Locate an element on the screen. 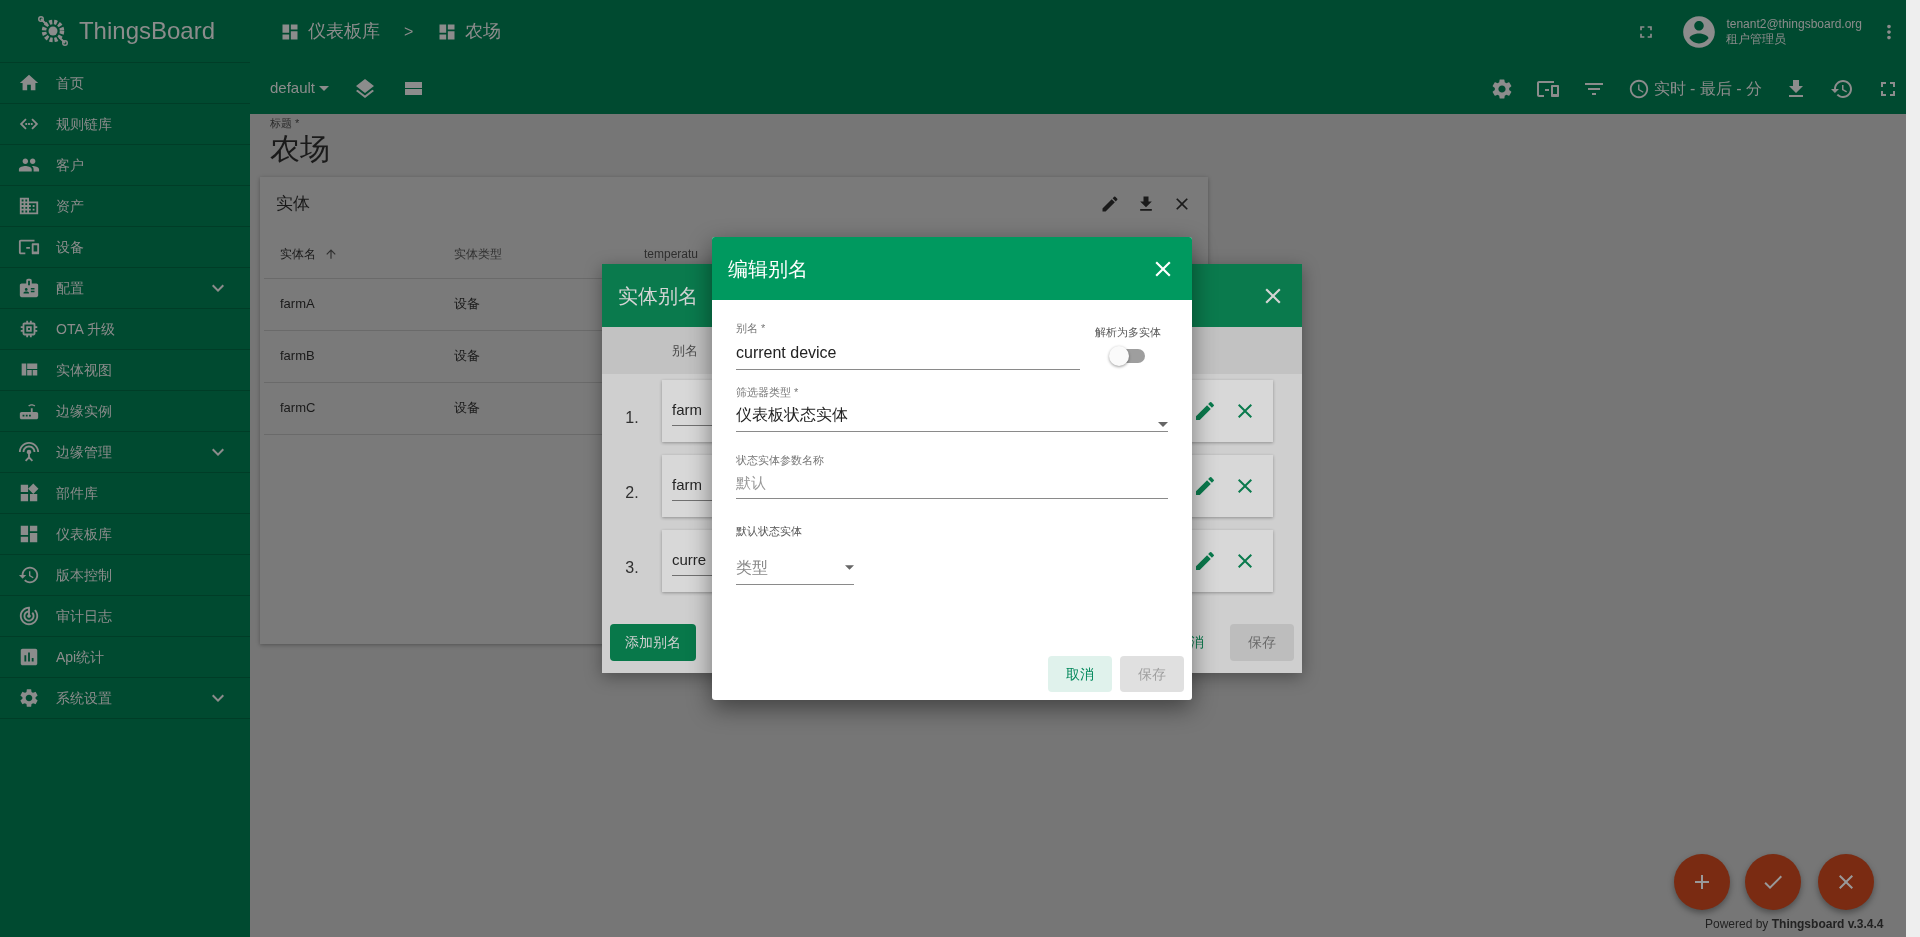 The height and width of the screenshot is (937, 1920). sidebar-item: 配置 is located at coordinates (125, 288).